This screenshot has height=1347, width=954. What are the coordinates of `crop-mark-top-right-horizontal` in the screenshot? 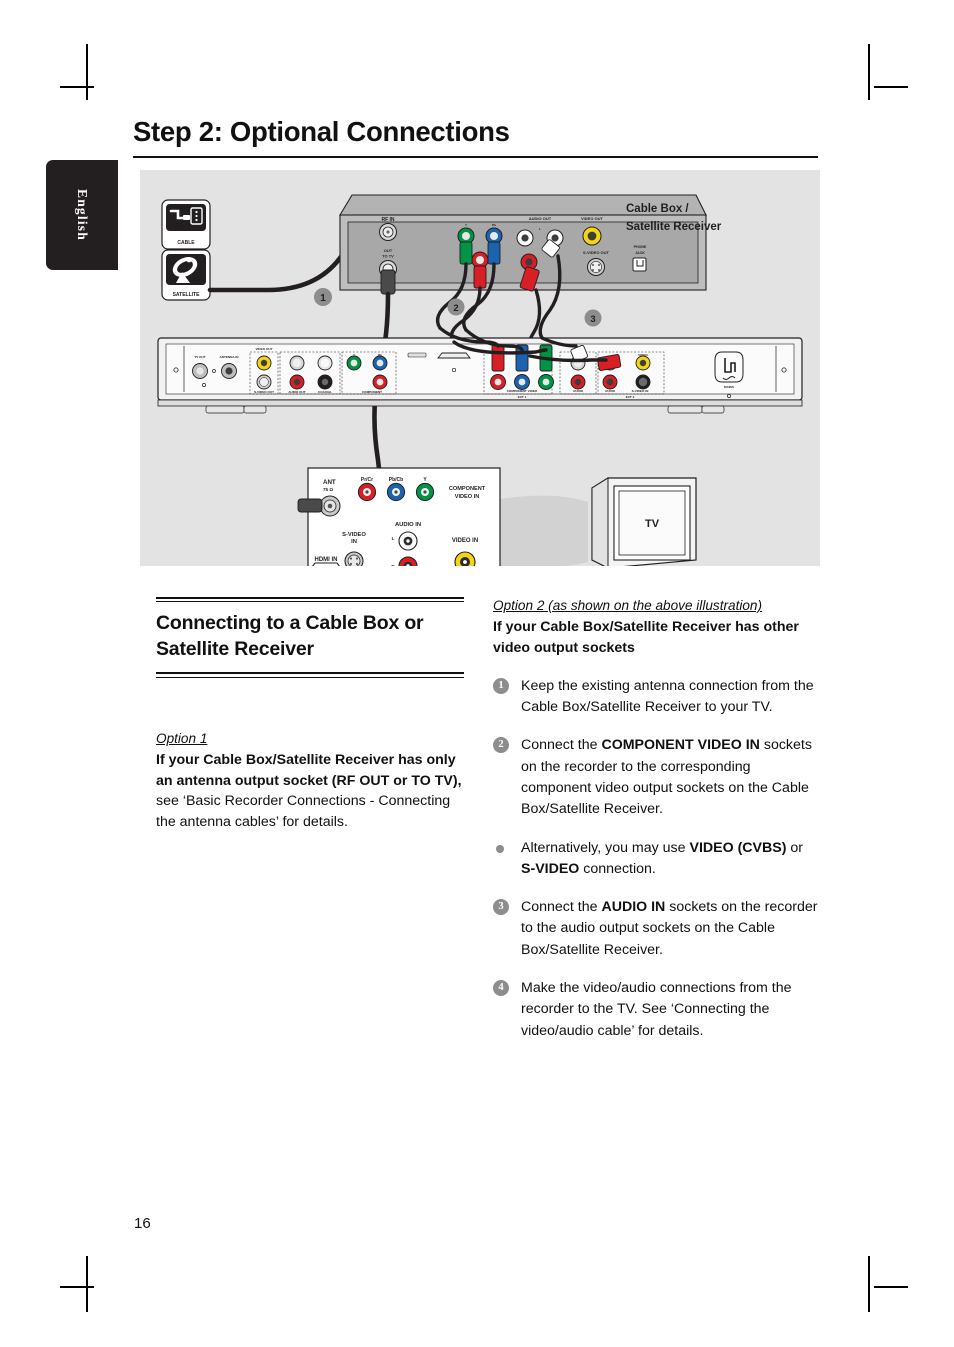 It's located at (891, 87).